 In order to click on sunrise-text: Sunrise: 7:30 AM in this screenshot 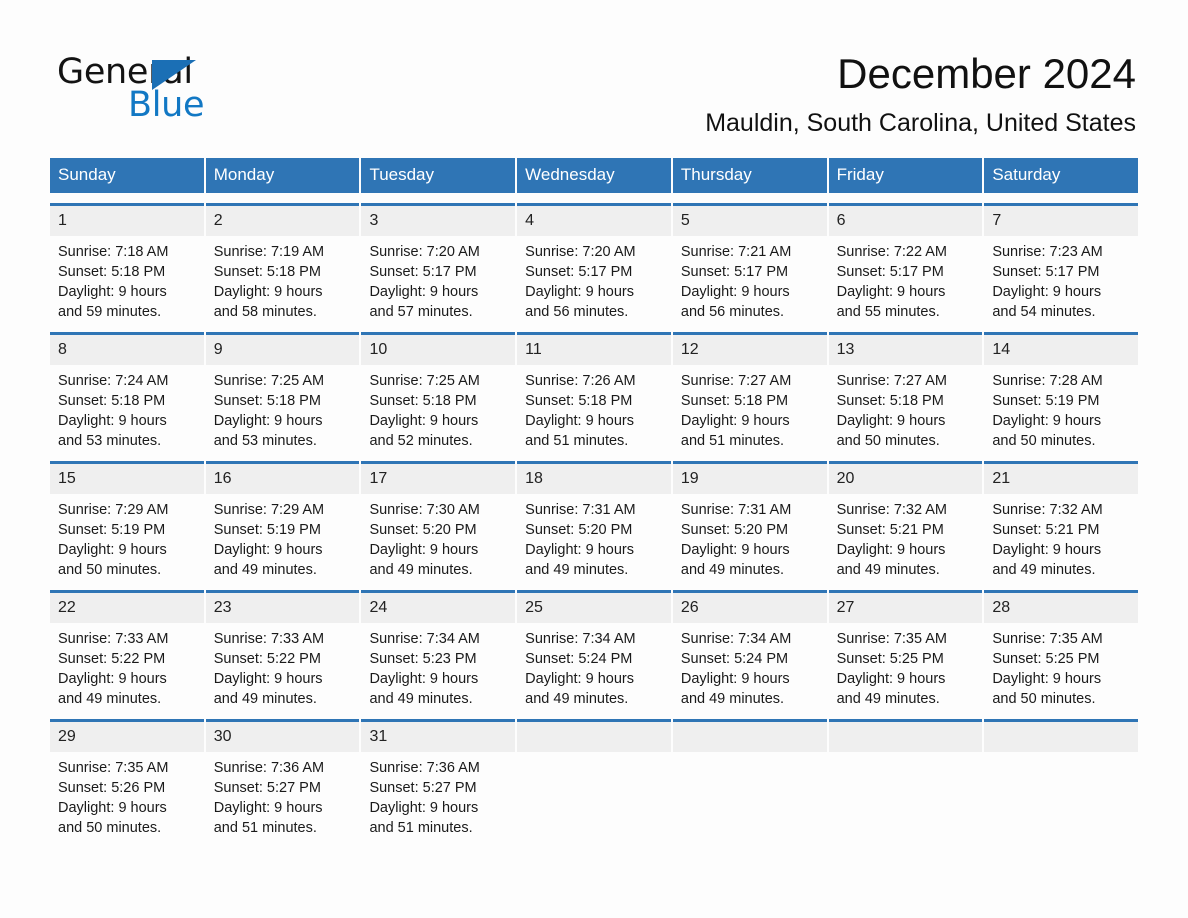, I will do `click(424, 510)`.